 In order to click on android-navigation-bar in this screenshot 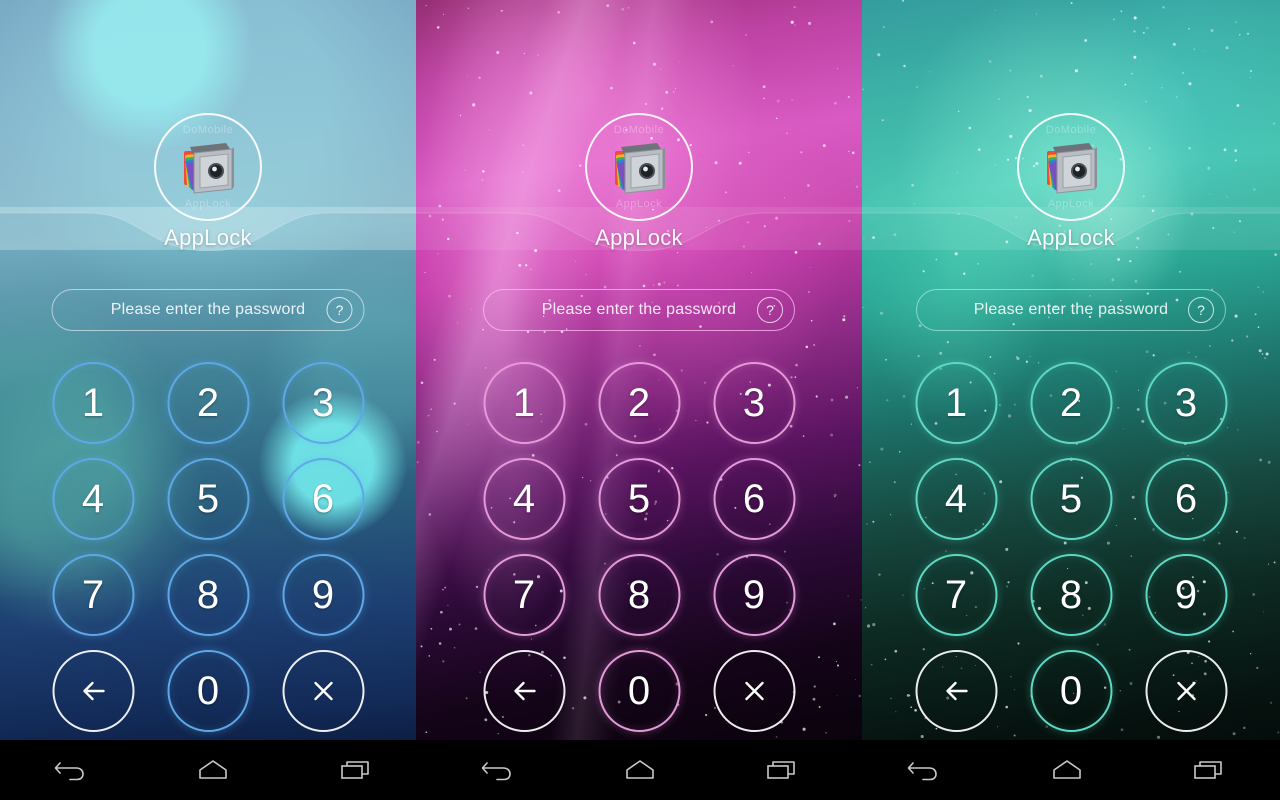, I will do `click(640, 770)`.